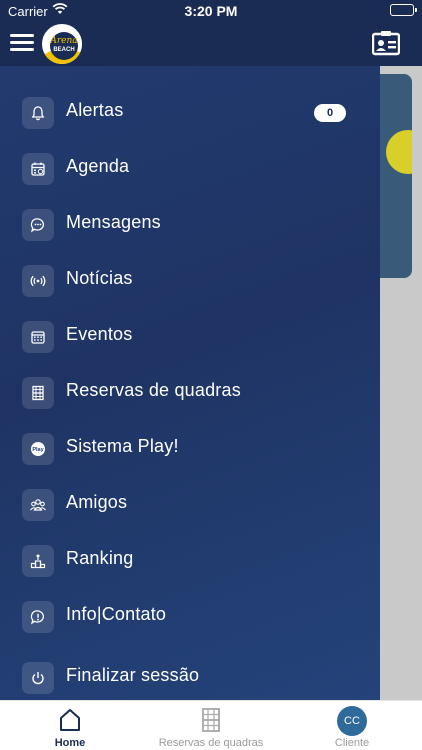  I want to click on top-bar: Arena BEACH, so click(211, 44).